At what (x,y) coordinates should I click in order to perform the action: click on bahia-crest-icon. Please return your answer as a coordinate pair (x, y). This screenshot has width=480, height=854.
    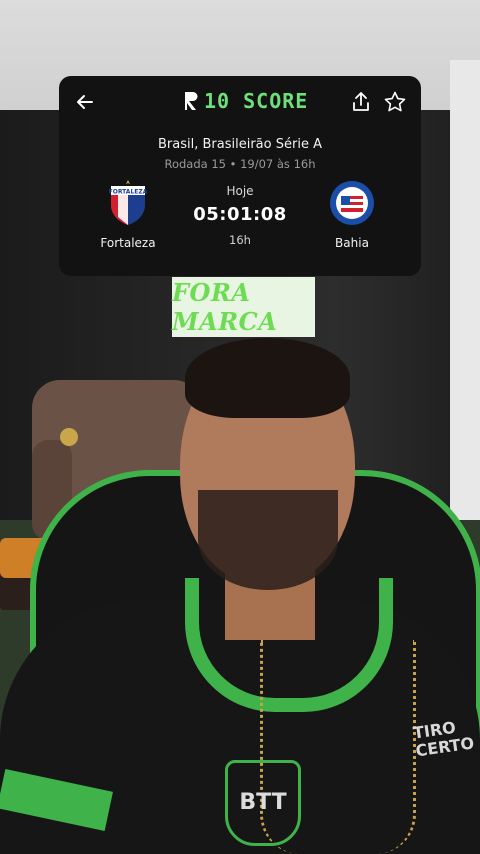
    Looking at the image, I should click on (352, 203).